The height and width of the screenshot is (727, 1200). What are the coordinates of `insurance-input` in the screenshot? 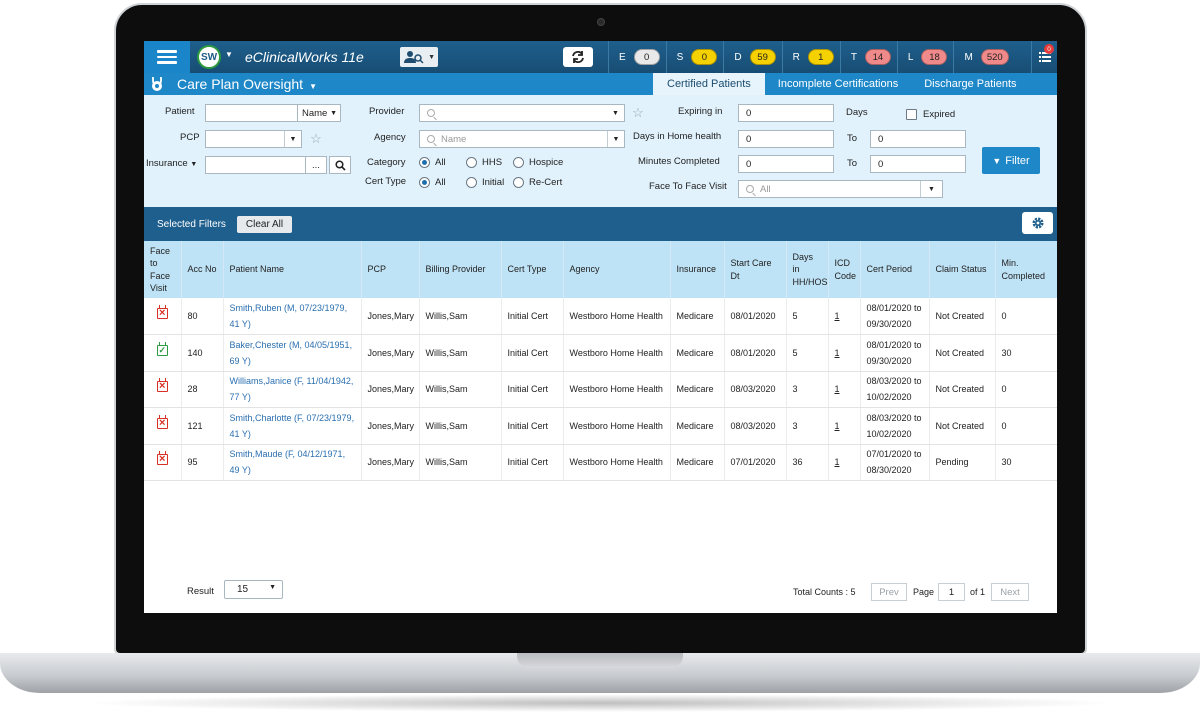 It's located at (255, 165).